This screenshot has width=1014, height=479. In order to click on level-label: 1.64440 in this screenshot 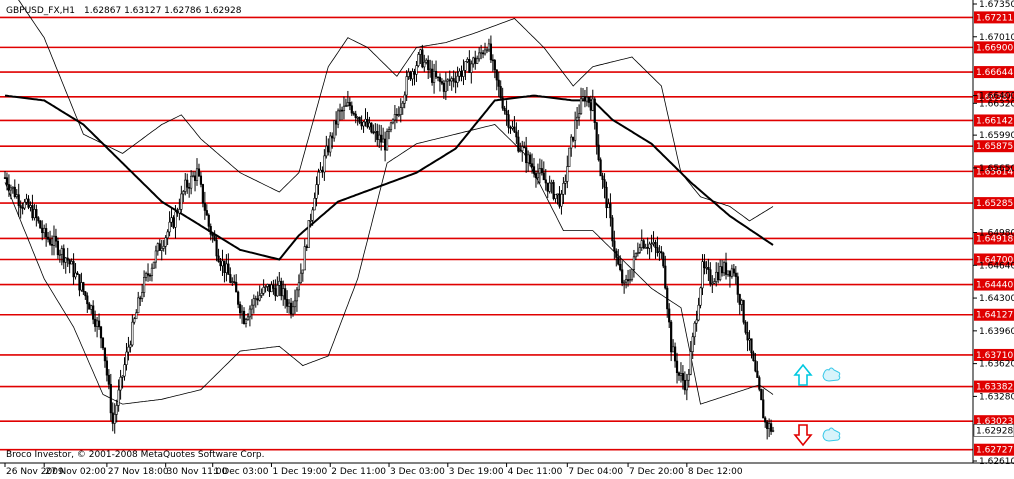, I will do `click(994, 286)`.